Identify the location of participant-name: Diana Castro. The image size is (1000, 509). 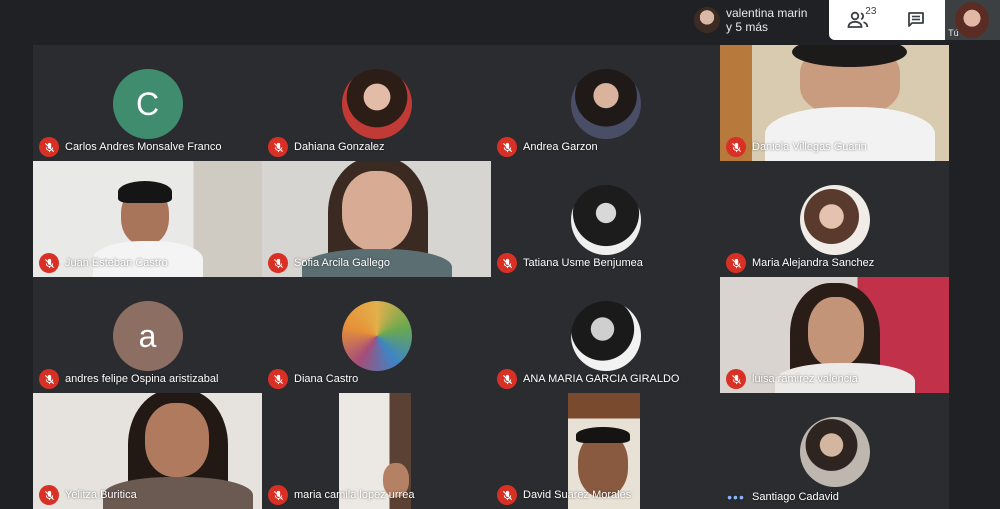
(326, 379).